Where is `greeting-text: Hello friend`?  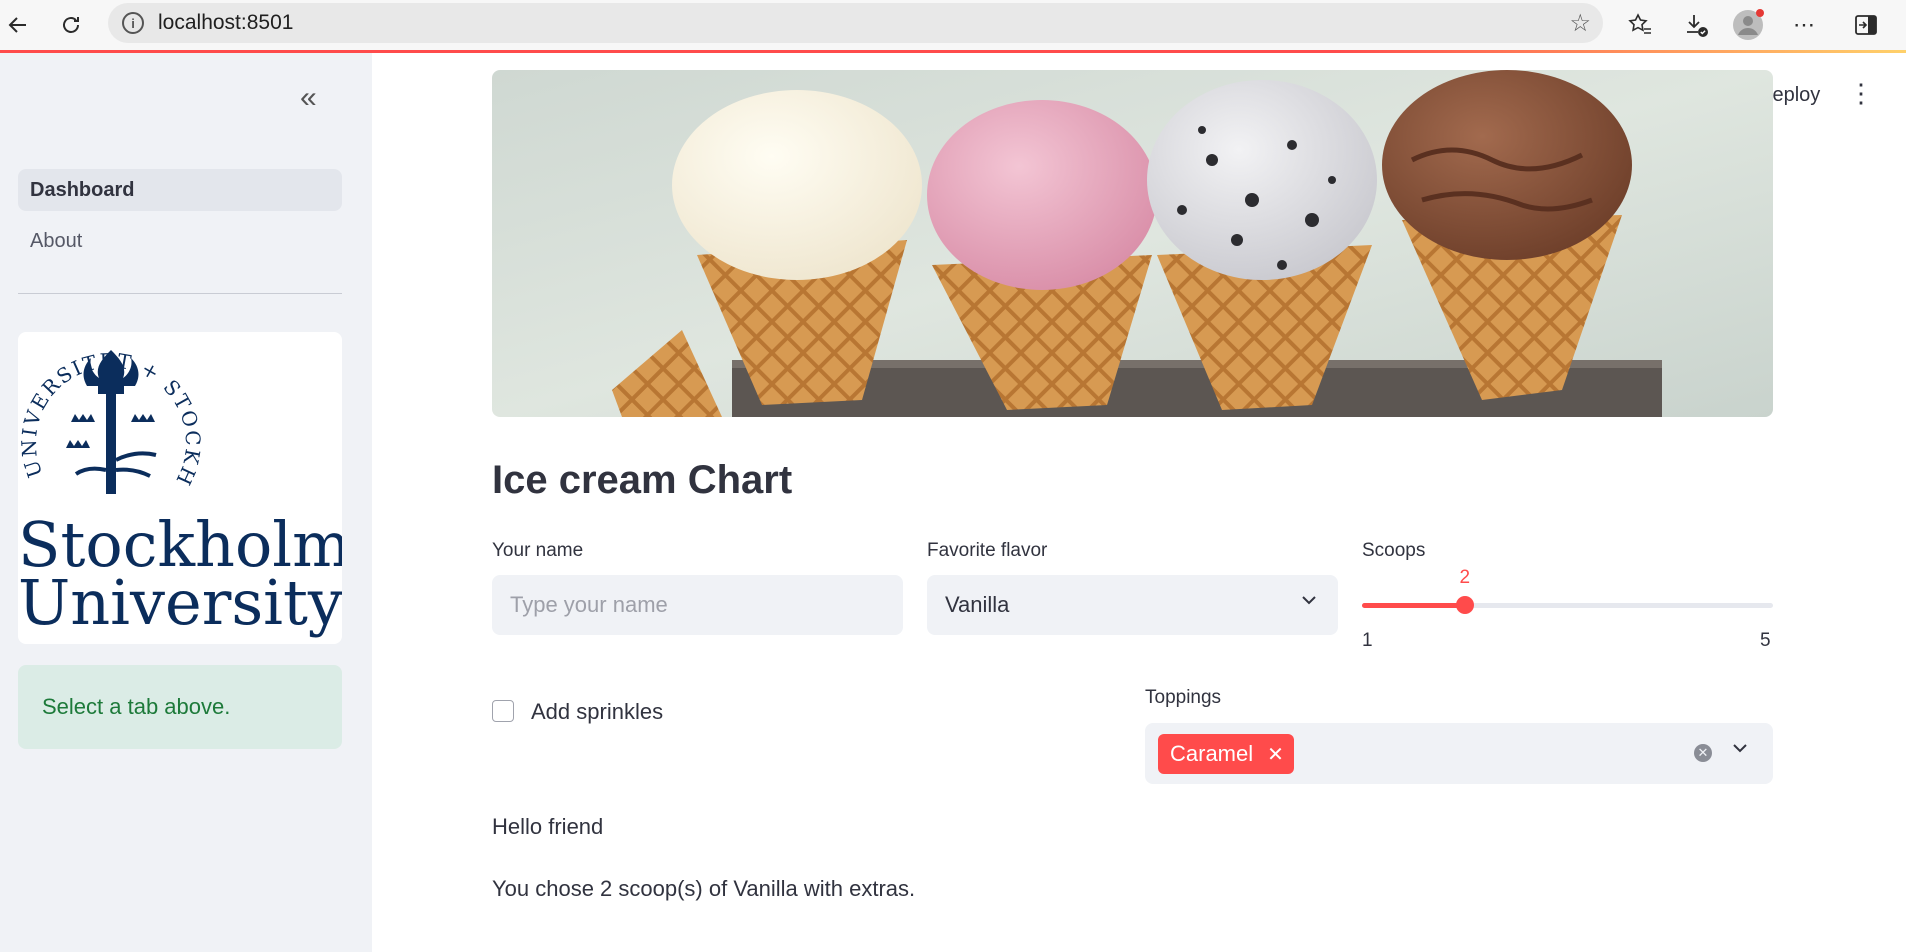
greeting-text: Hello friend is located at coordinates (548, 826).